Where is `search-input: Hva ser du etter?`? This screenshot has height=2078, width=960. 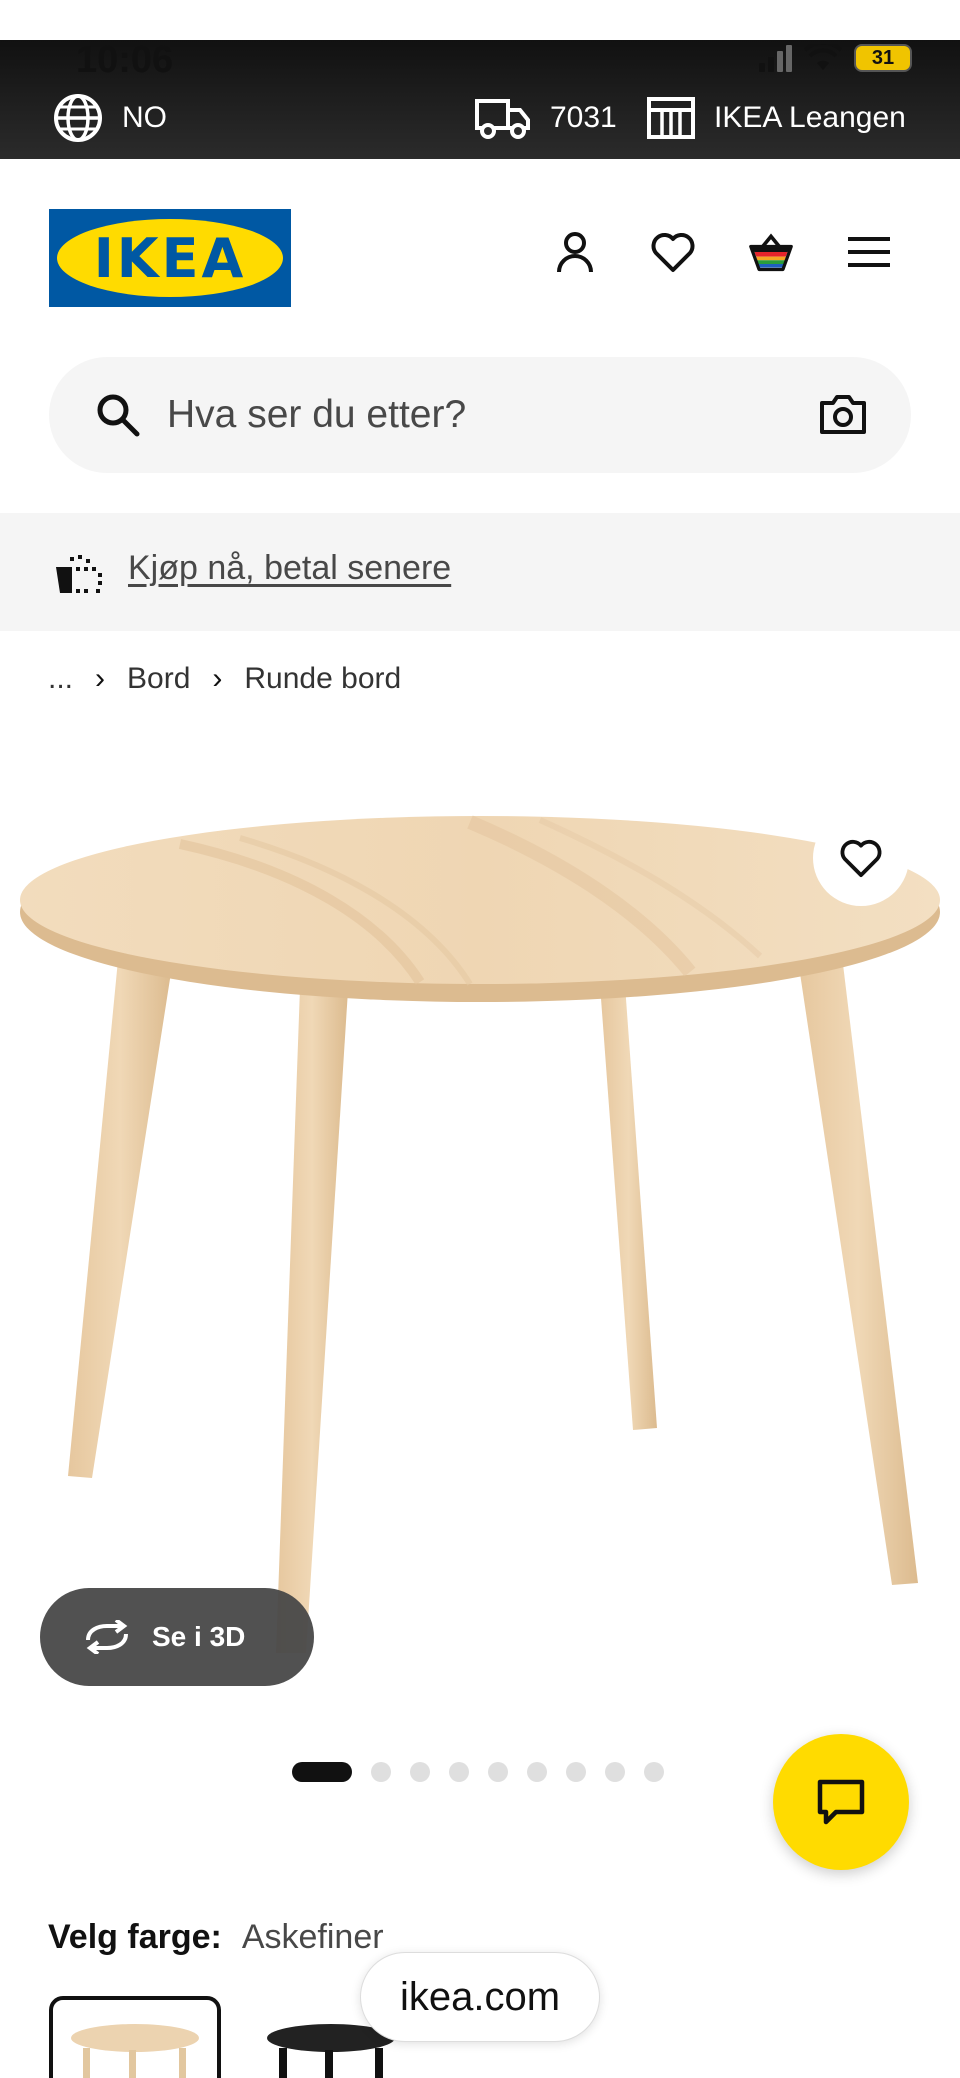 search-input: Hva ser du etter? is located at coordinates (480, 415).